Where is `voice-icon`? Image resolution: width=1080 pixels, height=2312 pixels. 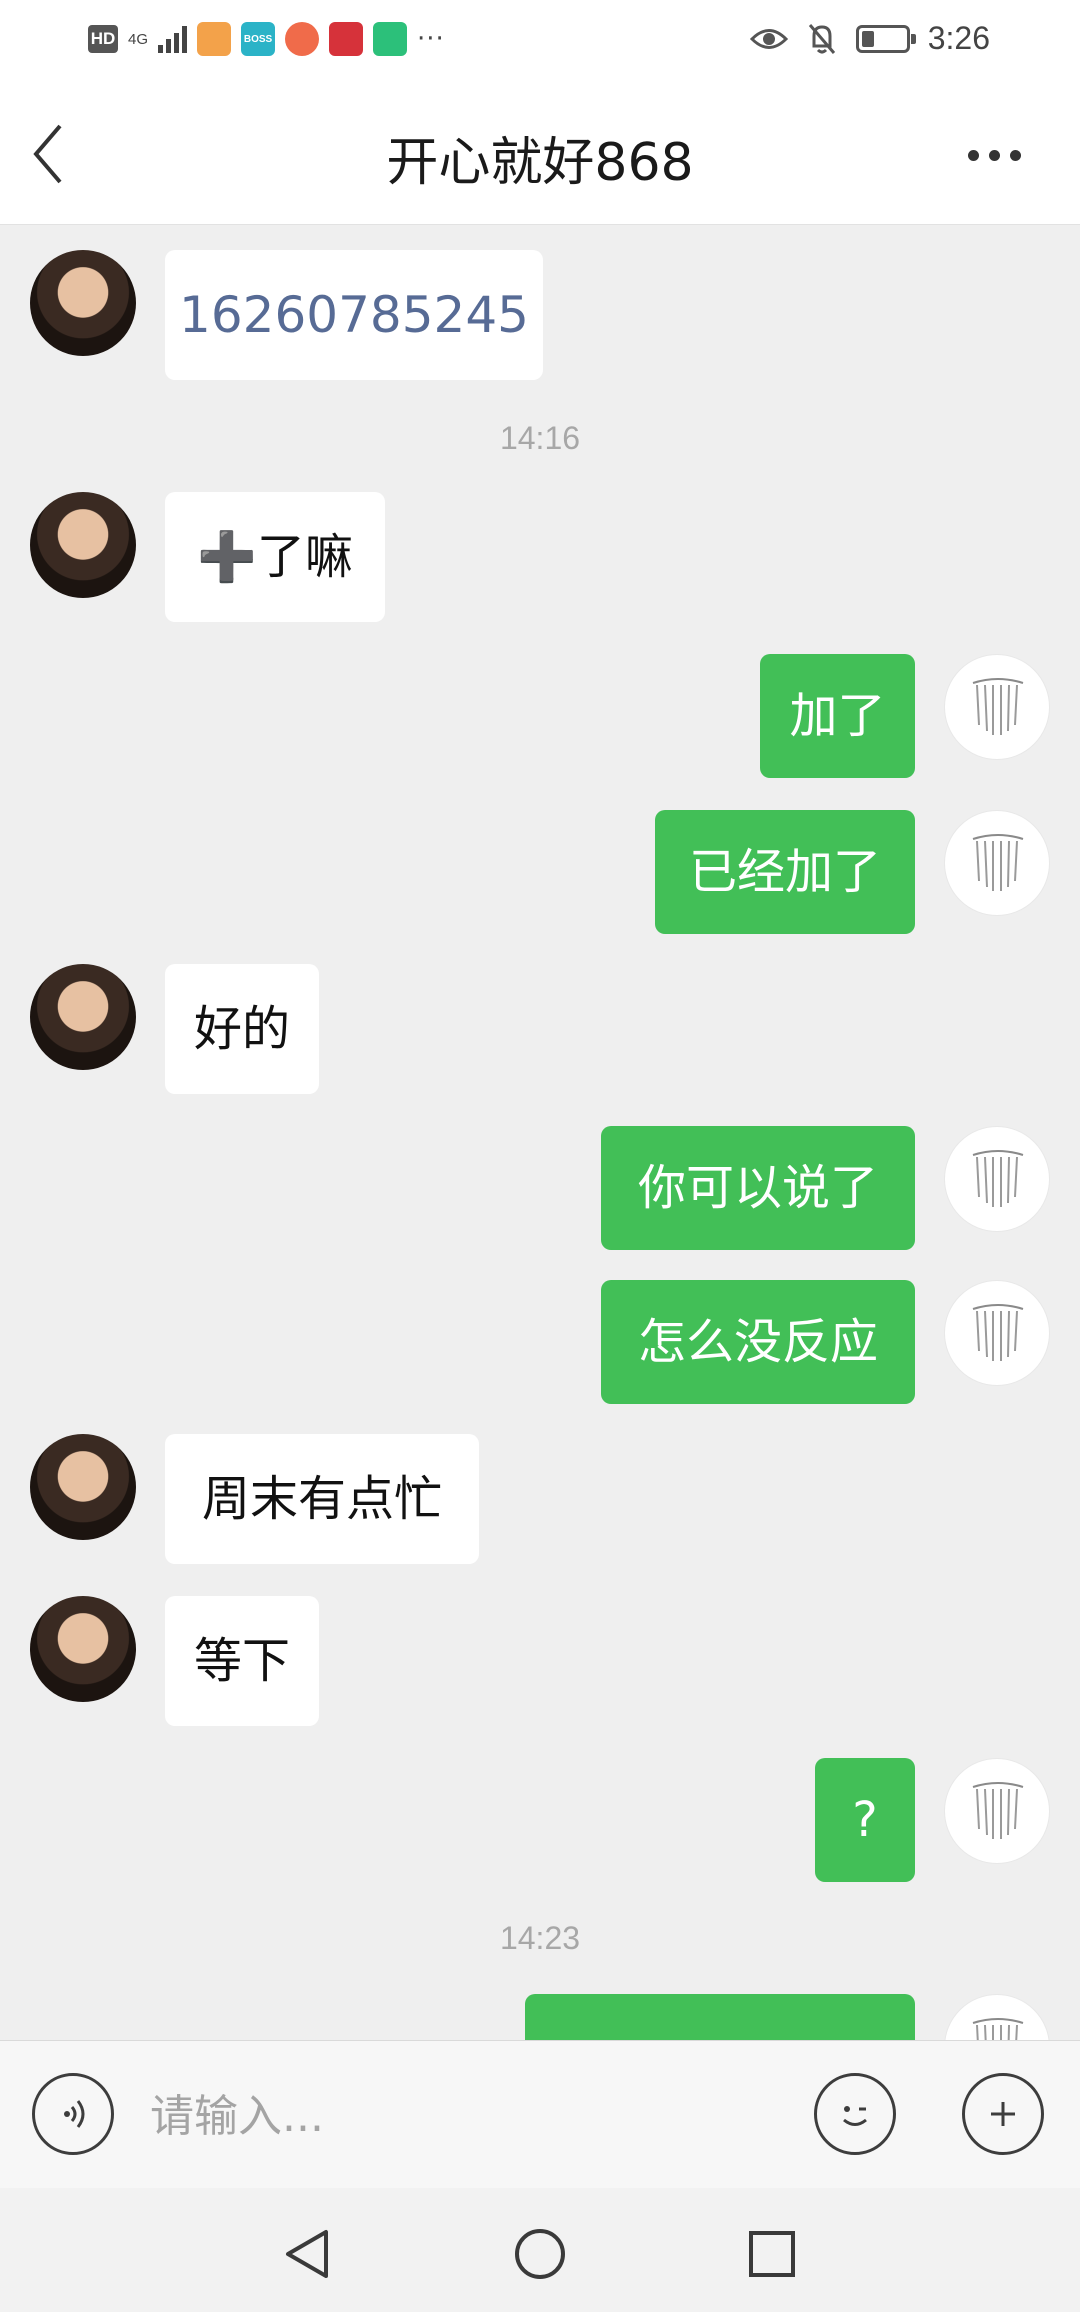
voice-icon is located at coordinates (74, 2114).